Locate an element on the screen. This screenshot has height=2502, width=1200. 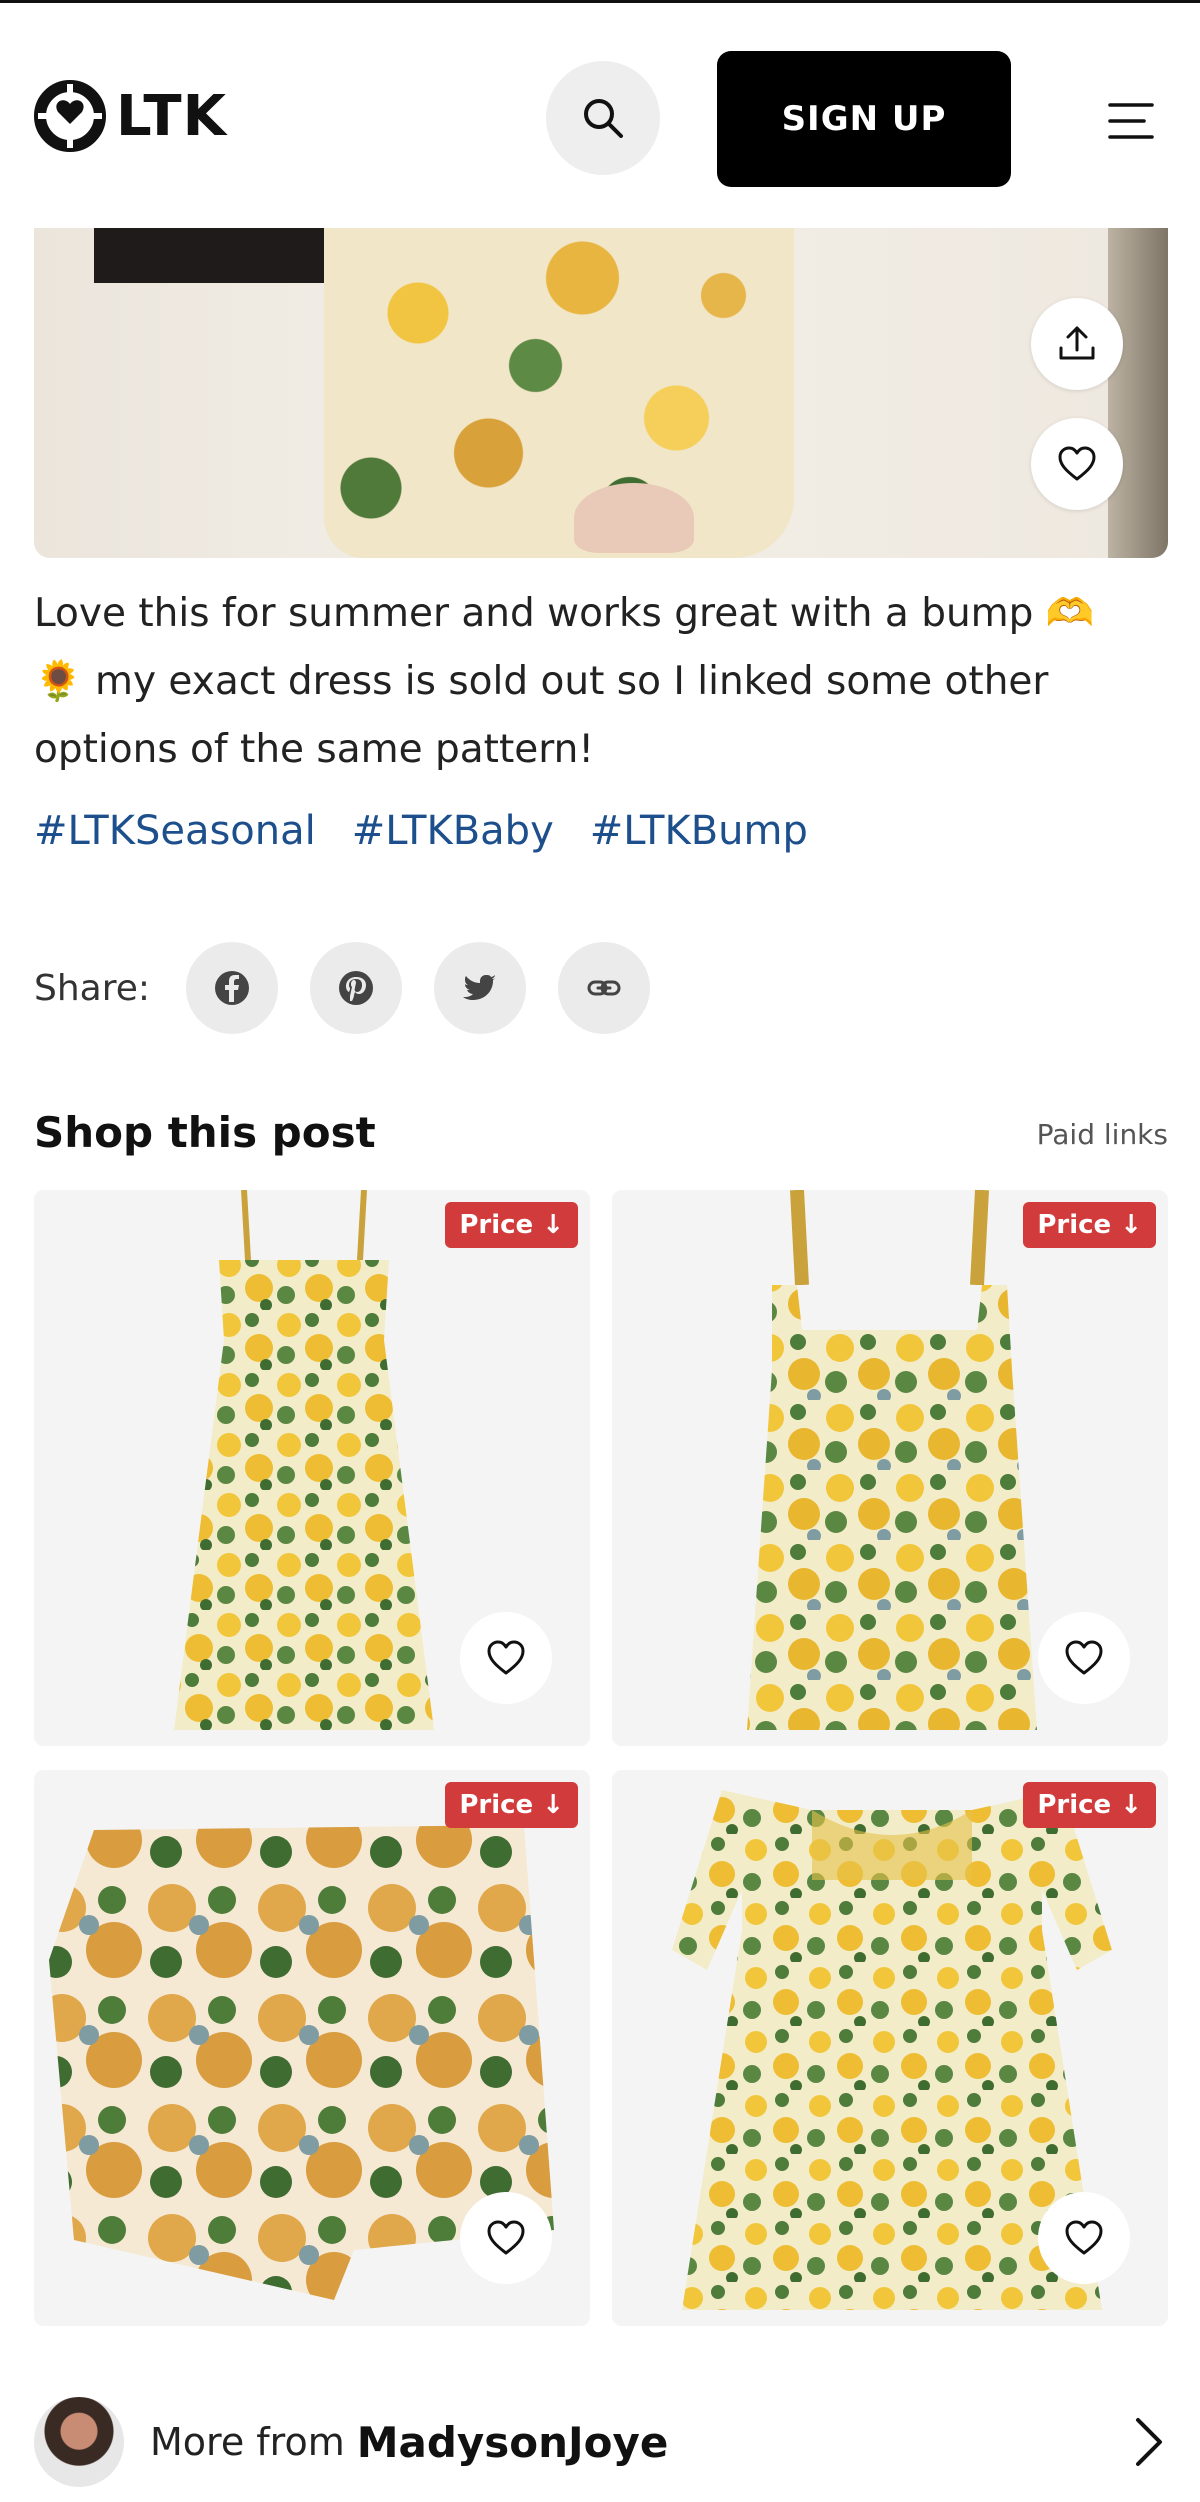
facebook-share-button is located at coordinates (232, 988).